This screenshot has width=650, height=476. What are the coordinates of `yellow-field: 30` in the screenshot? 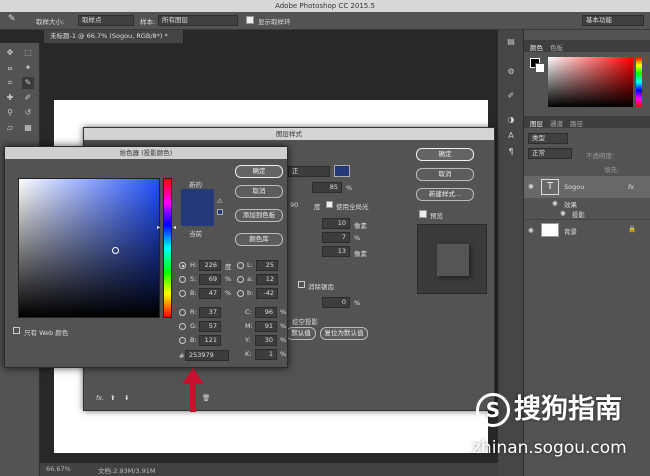 It's located at (266, 340).